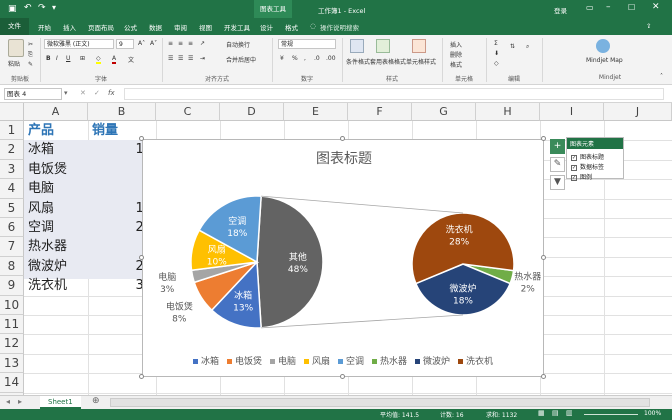 This screenshot has height=420, width=672. I want to click on fill-icon: ⬇, so click(496, 53).